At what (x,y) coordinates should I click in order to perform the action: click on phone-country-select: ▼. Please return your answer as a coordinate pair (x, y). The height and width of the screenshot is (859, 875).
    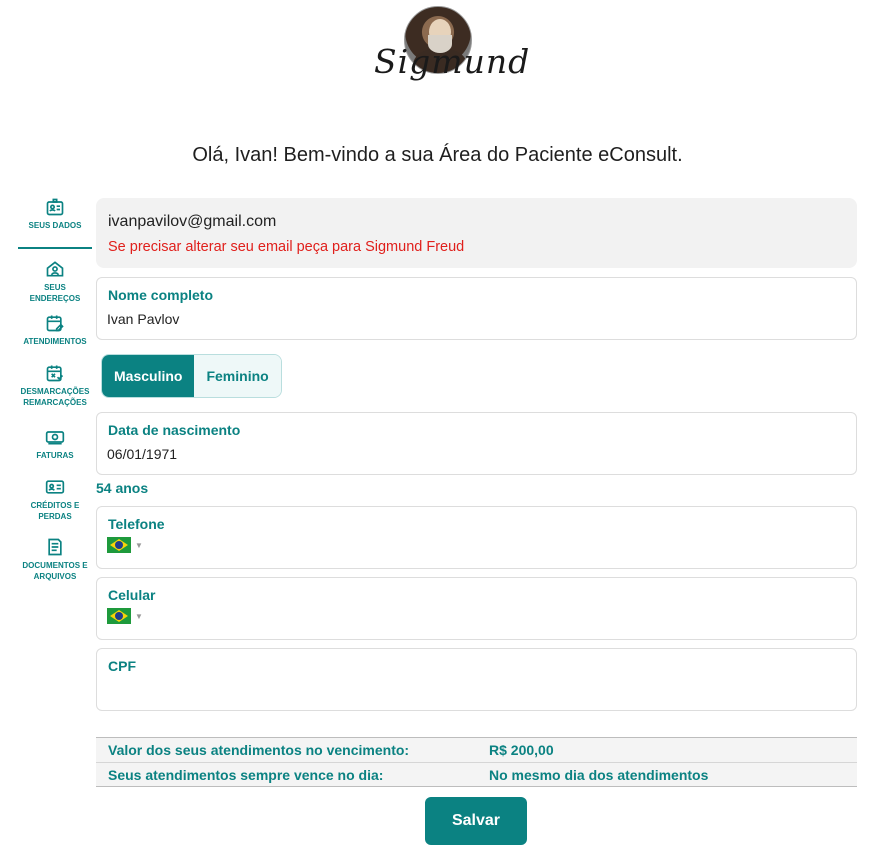
    Looking at the image, I should click on (125, 545).